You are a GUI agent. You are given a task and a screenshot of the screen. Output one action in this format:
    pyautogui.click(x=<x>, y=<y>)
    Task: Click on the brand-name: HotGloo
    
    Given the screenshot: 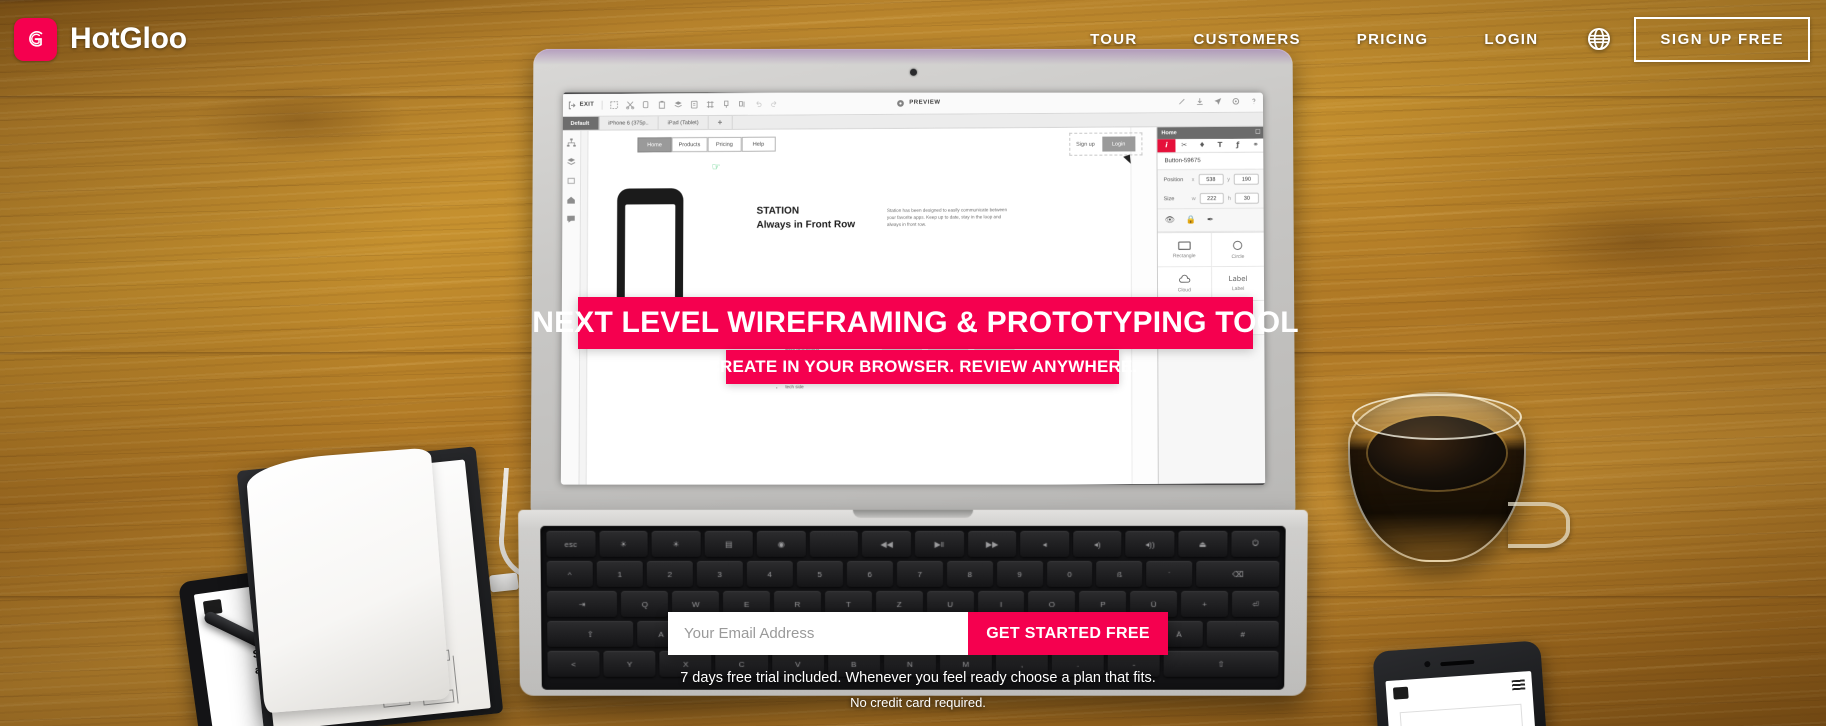 What is the action you would take?
    pyautogui.click(x=128, y=38)
    